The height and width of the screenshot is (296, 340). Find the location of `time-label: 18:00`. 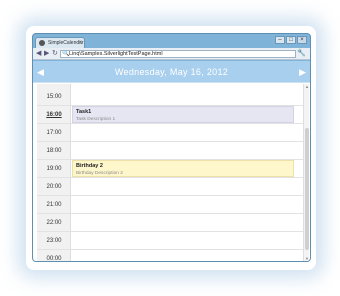

time-label: 18:00 is located at coordinates (54, 151).